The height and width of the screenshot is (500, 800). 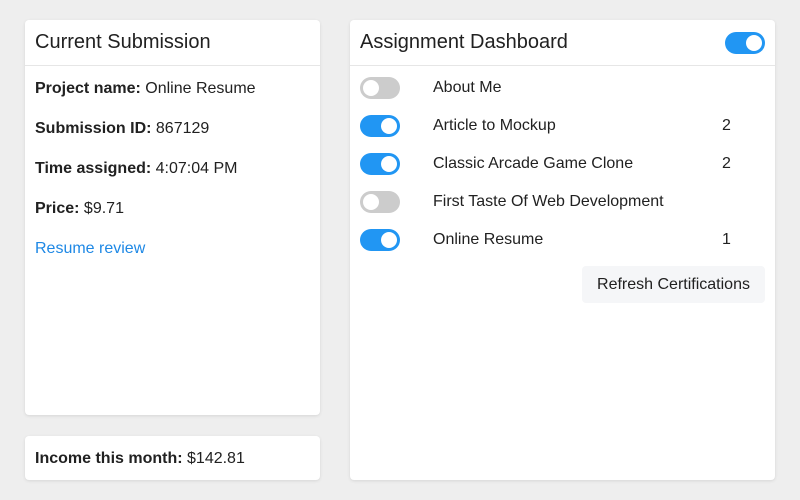 What do you see at coordinates (464, 42) in the screenshot?
I see `dashboard-title: Assignment Dashboard` at bounding box center [464, 42].